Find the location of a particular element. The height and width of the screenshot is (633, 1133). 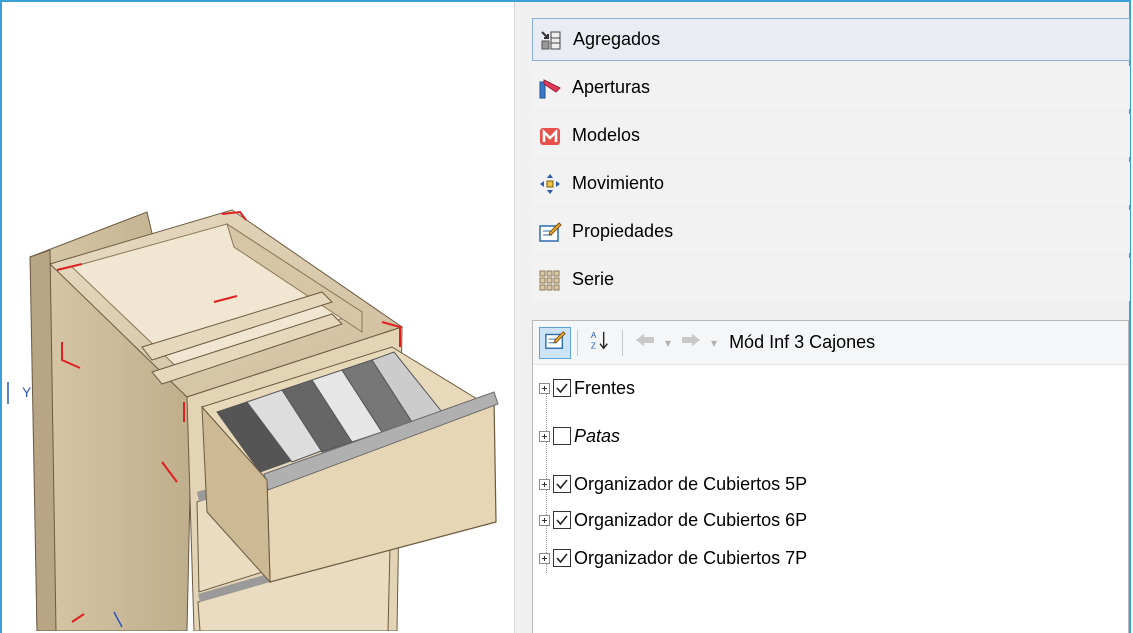

toolbar-title: Mód Inf 3 Cajones is located at coordinates (802, 342).